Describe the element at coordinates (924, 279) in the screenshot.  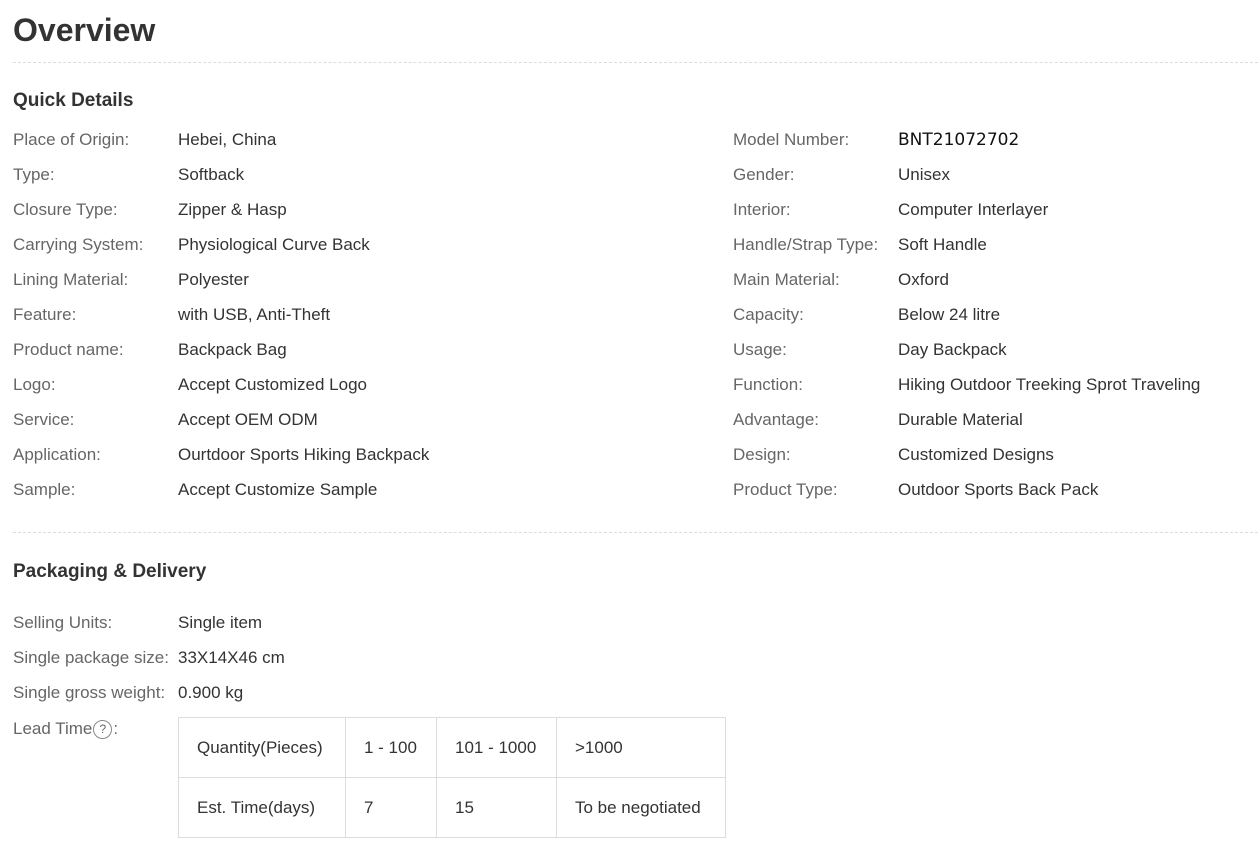
I see `detail-value: Oxford` at that location.